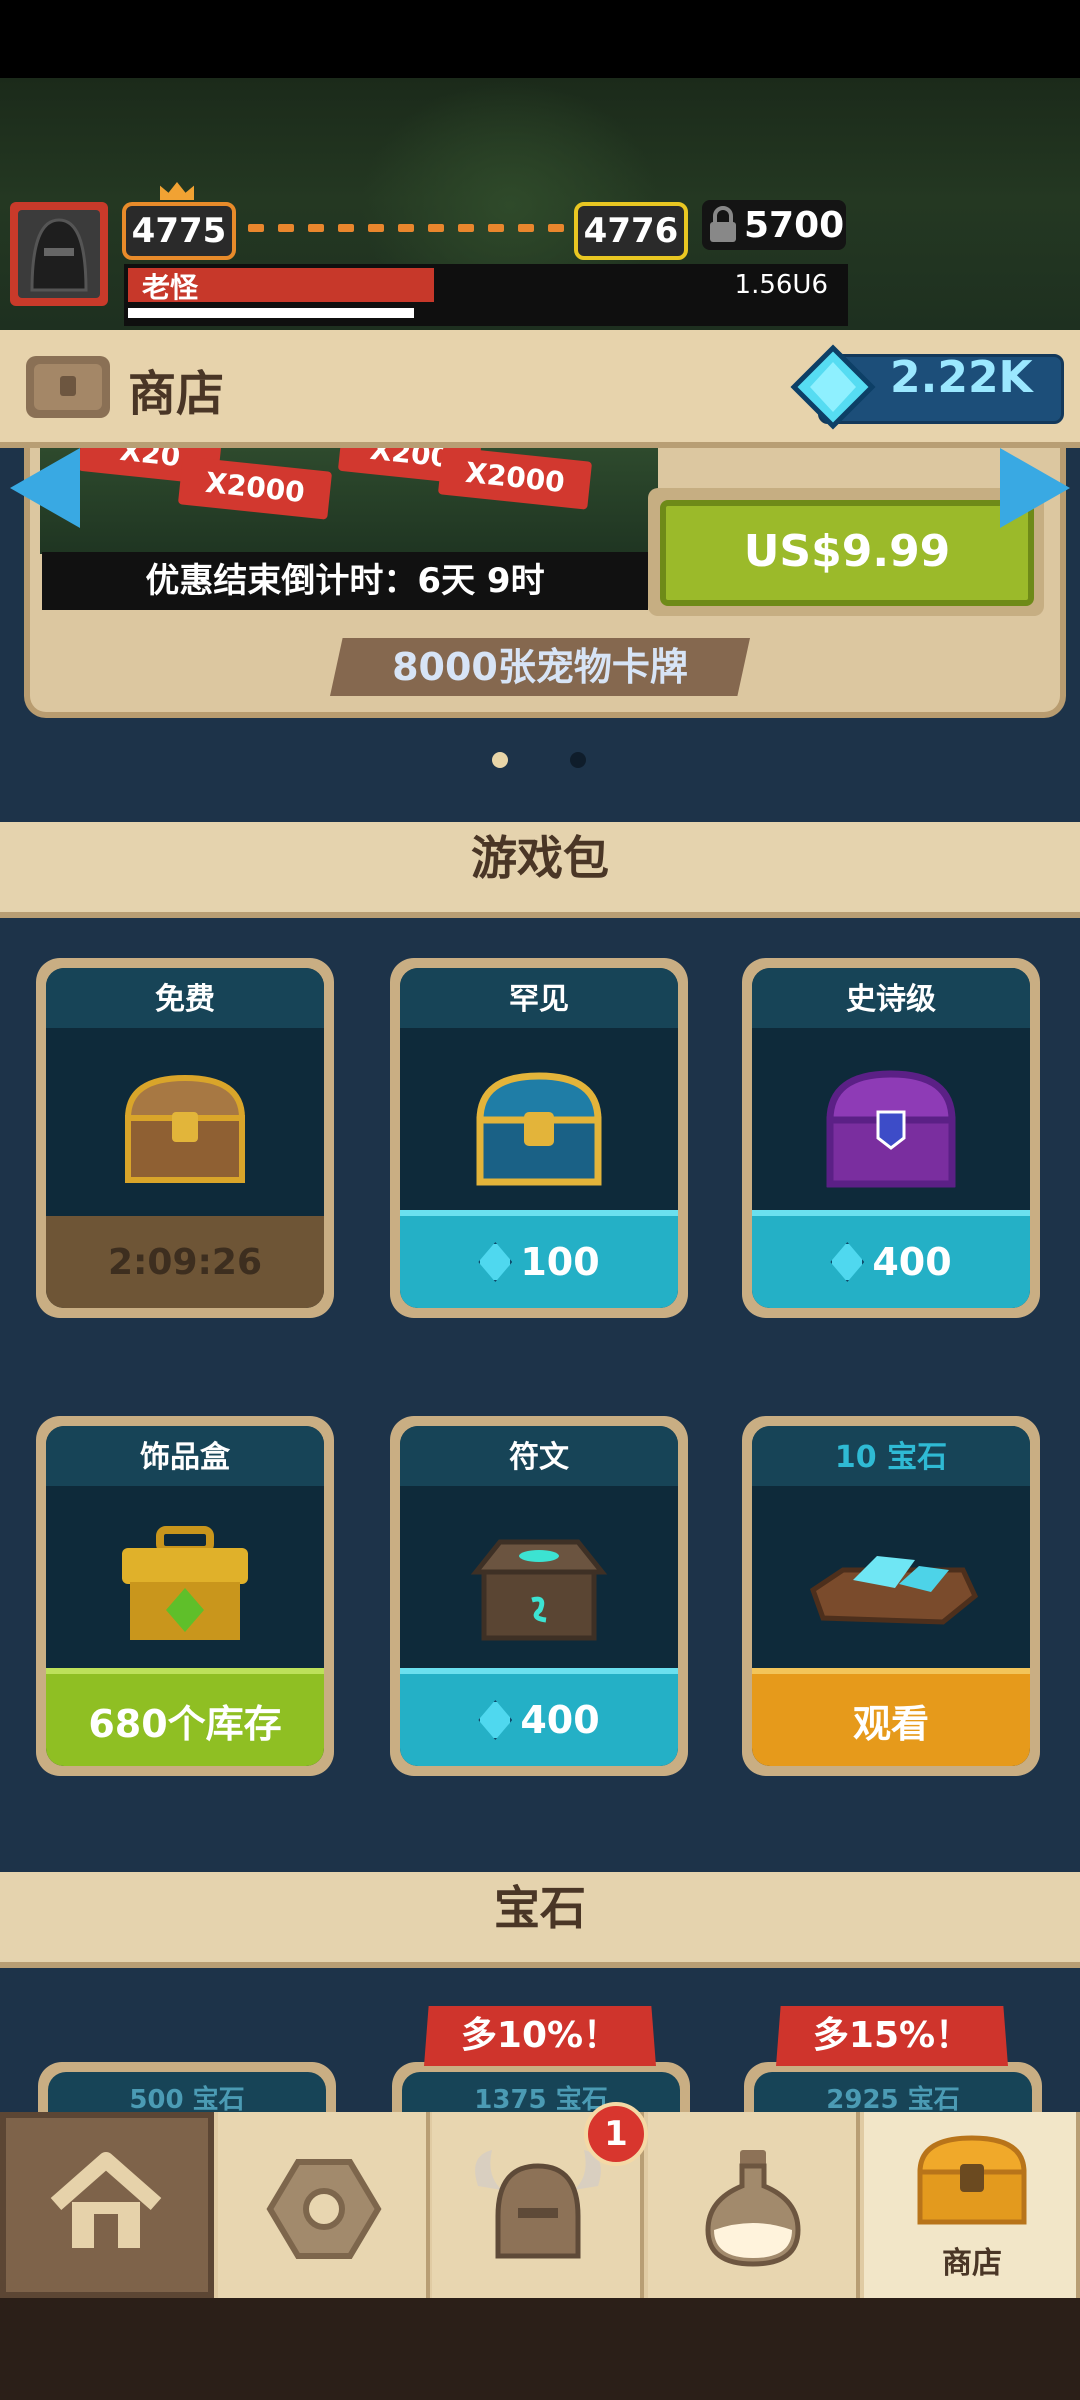 Image resolution: width=1080 pixels, height=2400 pixels. I want to click on nav-tab-equipment, so click(324, 2205).